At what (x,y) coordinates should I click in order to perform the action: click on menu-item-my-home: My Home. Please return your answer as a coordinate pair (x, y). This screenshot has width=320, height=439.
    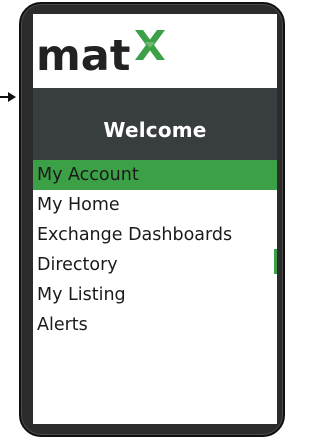
    Looking at the image, I should click on (155, 205).